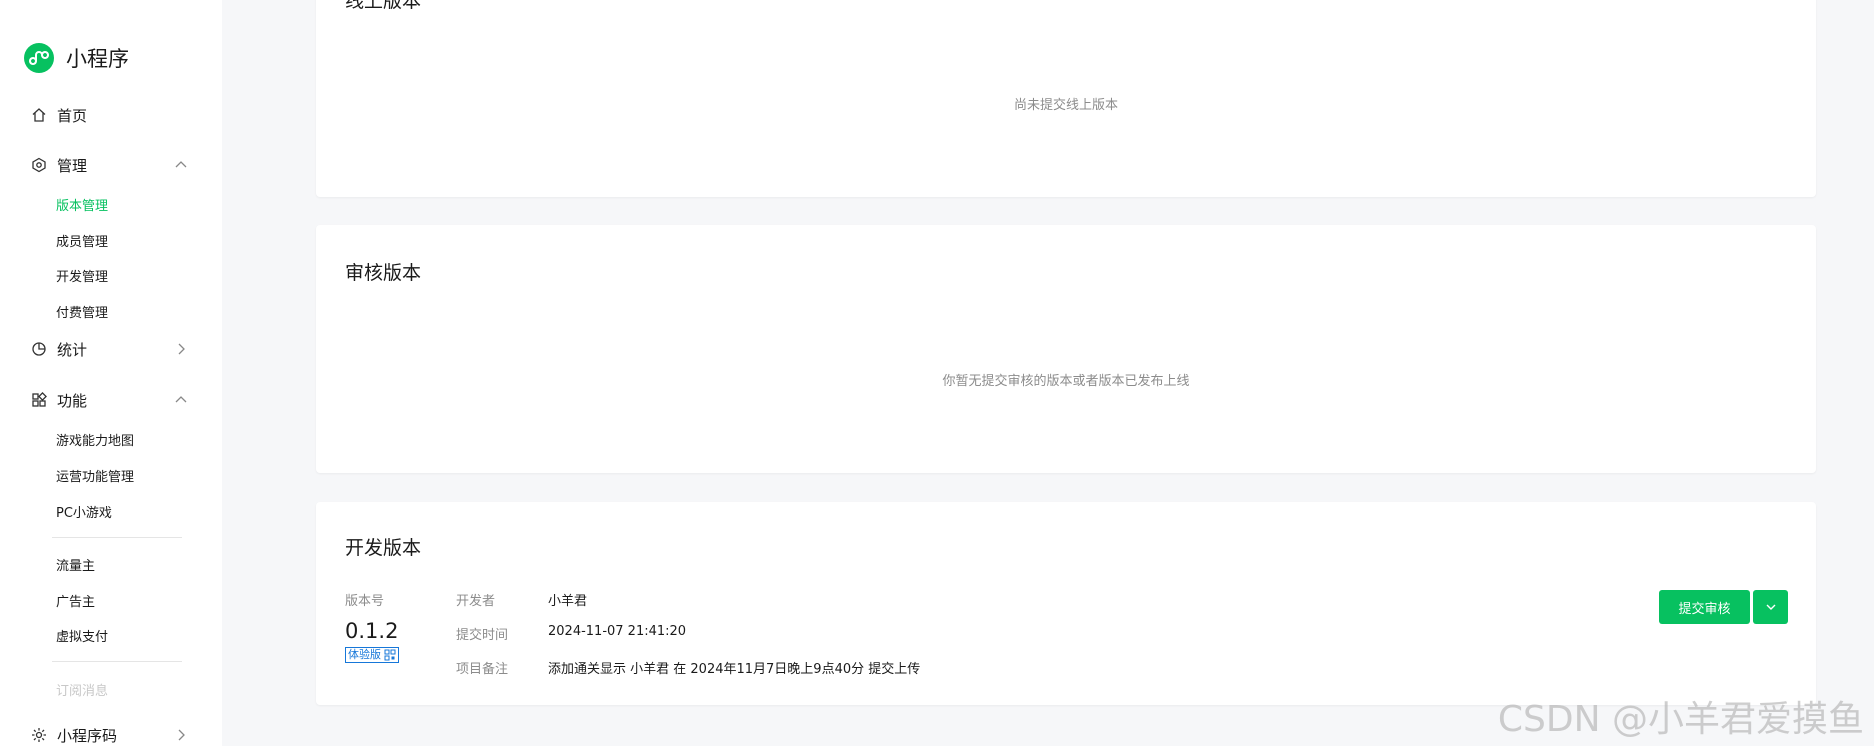 This screenshot has width=1874, height=746. I want to click on submit-review-button: 提交审核, so click(1704, 607).